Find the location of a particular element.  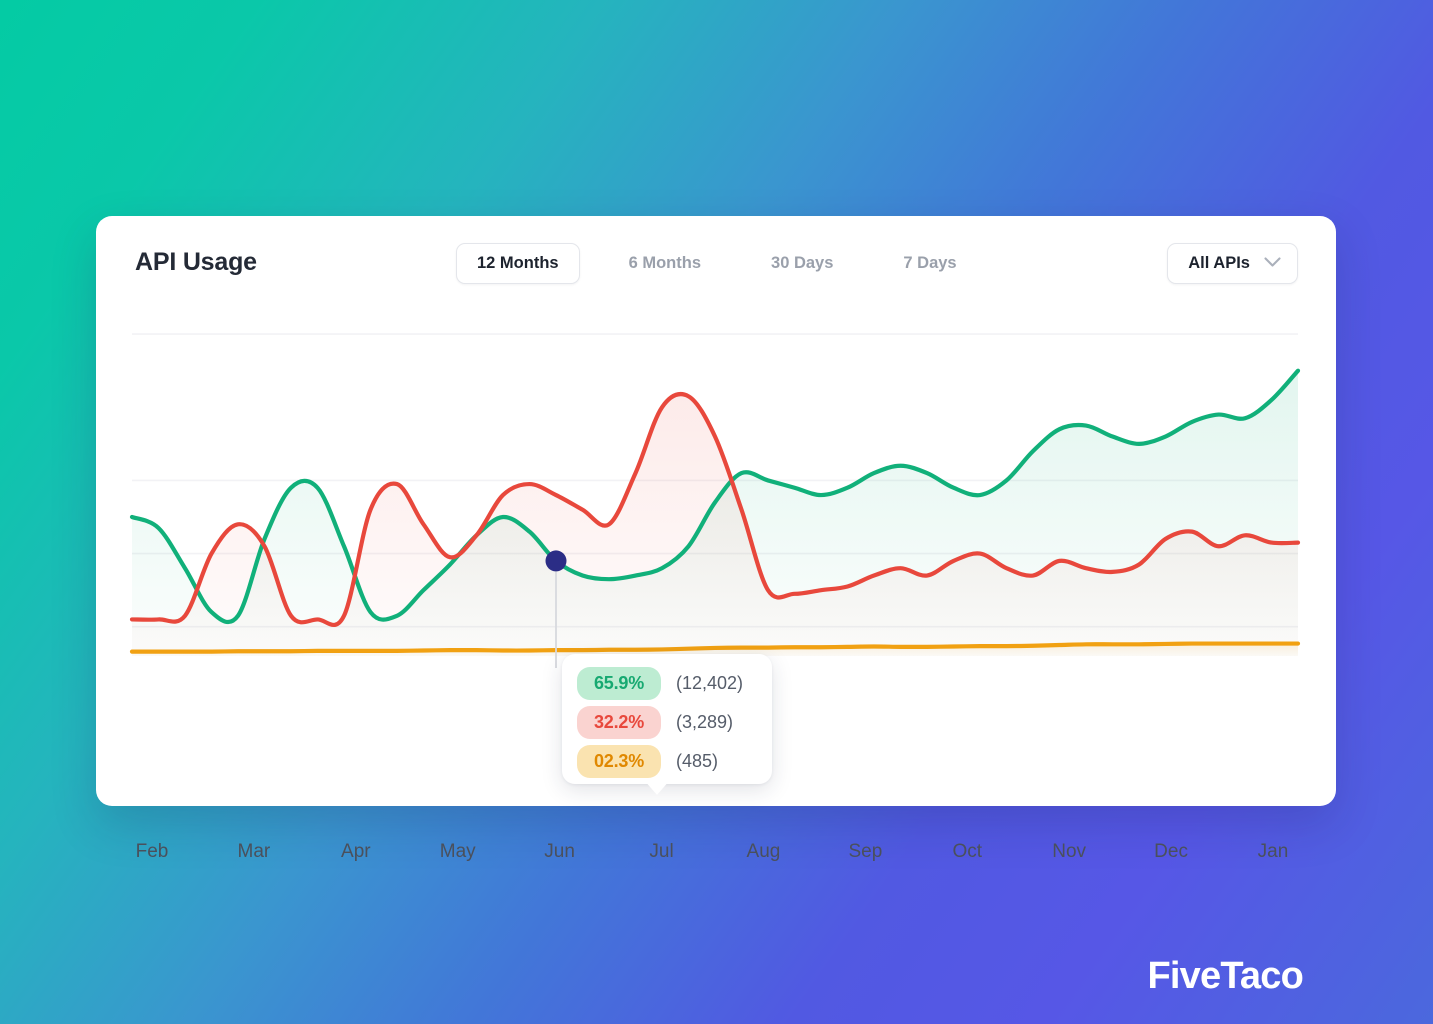

x-axis-label: Dec is located at coordinates (1171, 851).